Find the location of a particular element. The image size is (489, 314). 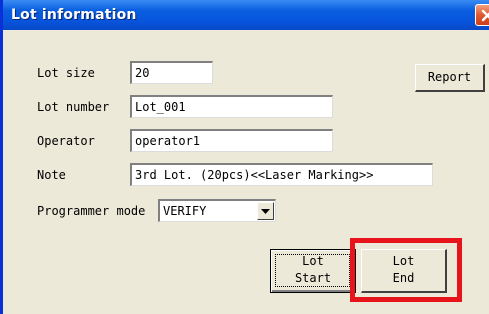

highlight-annotation is located at coordinates (406, 270).